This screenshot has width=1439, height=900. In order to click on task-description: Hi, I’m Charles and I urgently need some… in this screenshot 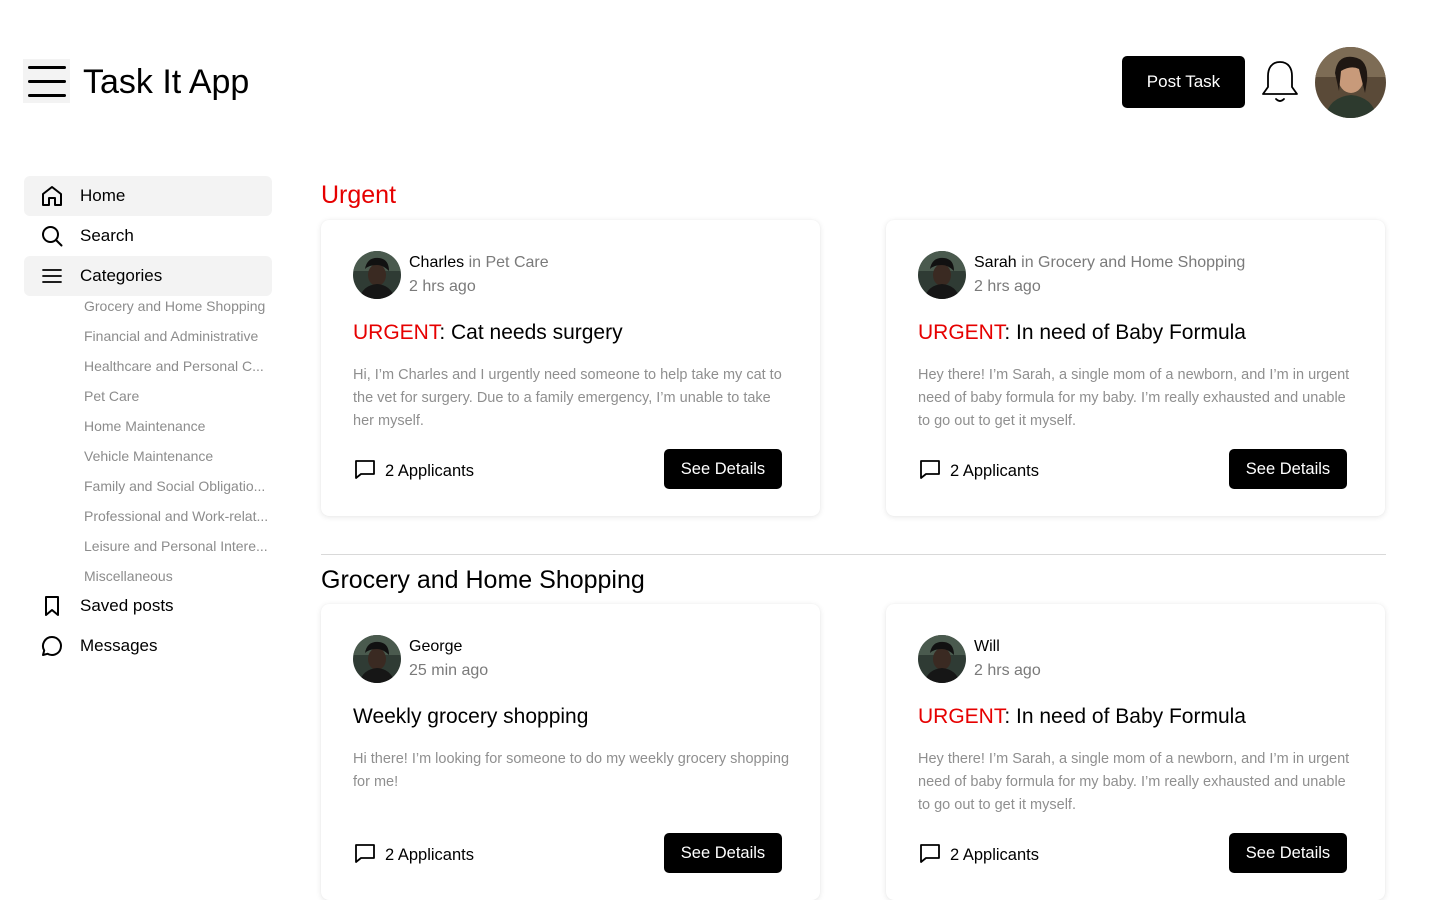, I will do `click(567, 398)`.